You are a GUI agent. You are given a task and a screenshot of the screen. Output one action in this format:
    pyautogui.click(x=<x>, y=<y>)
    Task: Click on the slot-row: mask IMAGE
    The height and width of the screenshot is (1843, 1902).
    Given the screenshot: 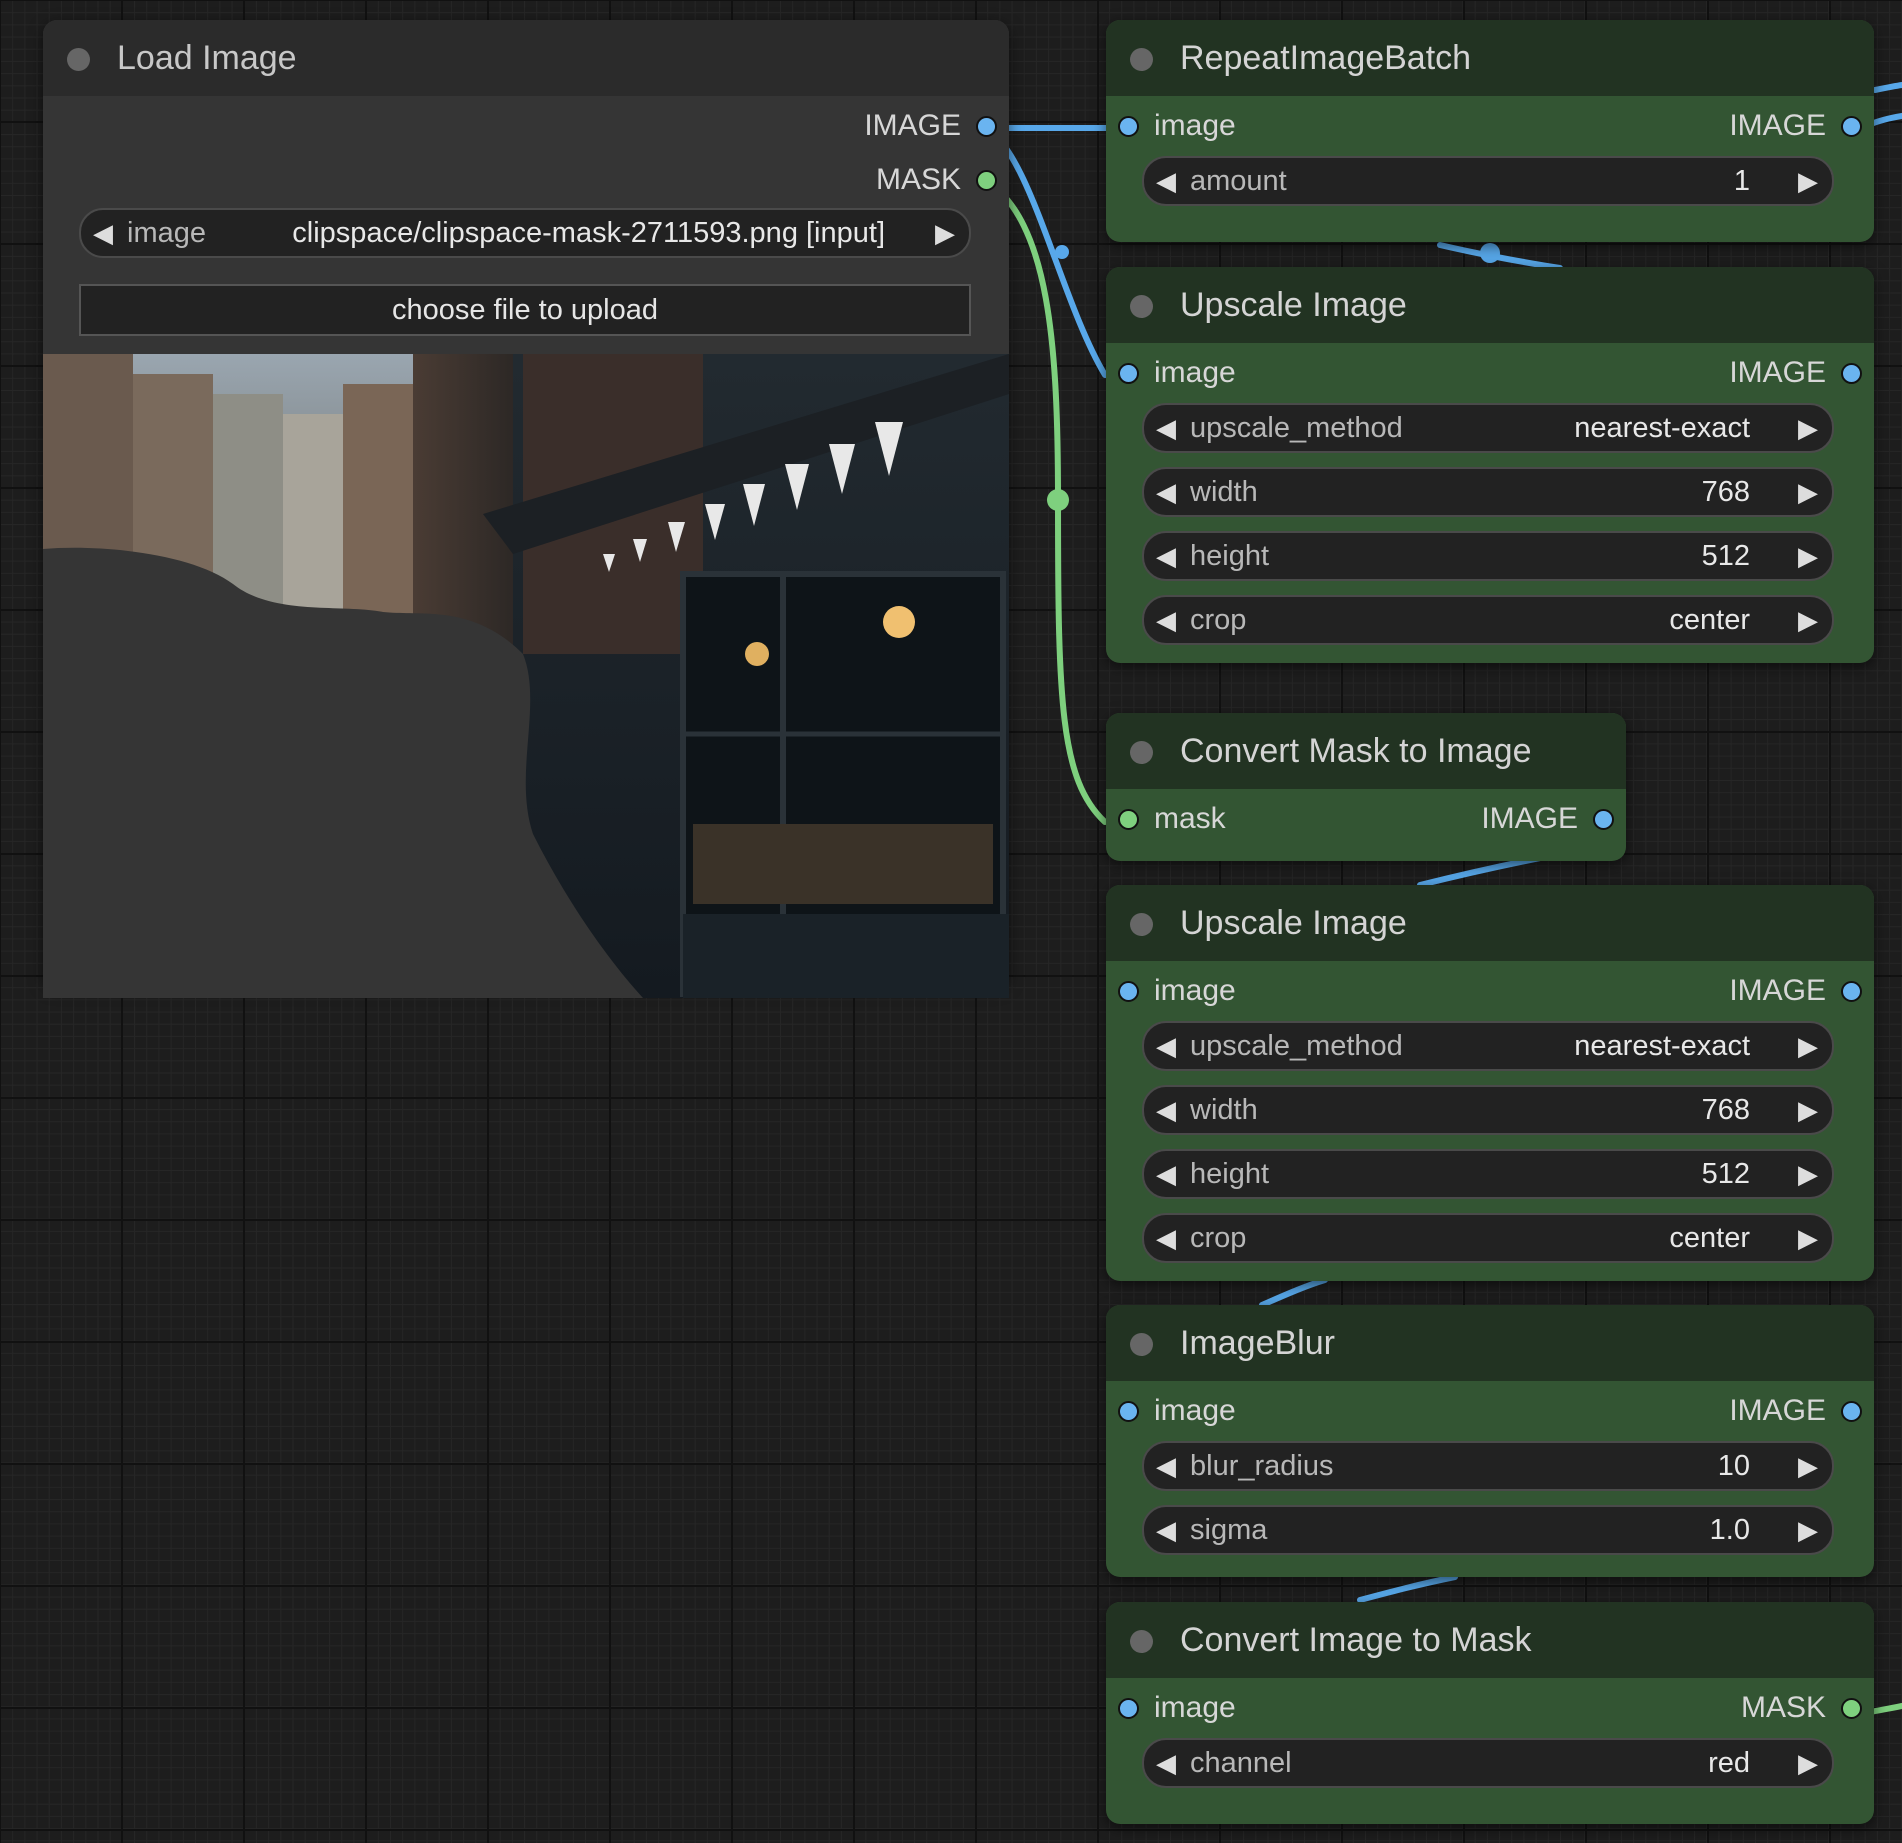 What is the action you would take?
    pyautogui.click(x=1366, y=819)
    